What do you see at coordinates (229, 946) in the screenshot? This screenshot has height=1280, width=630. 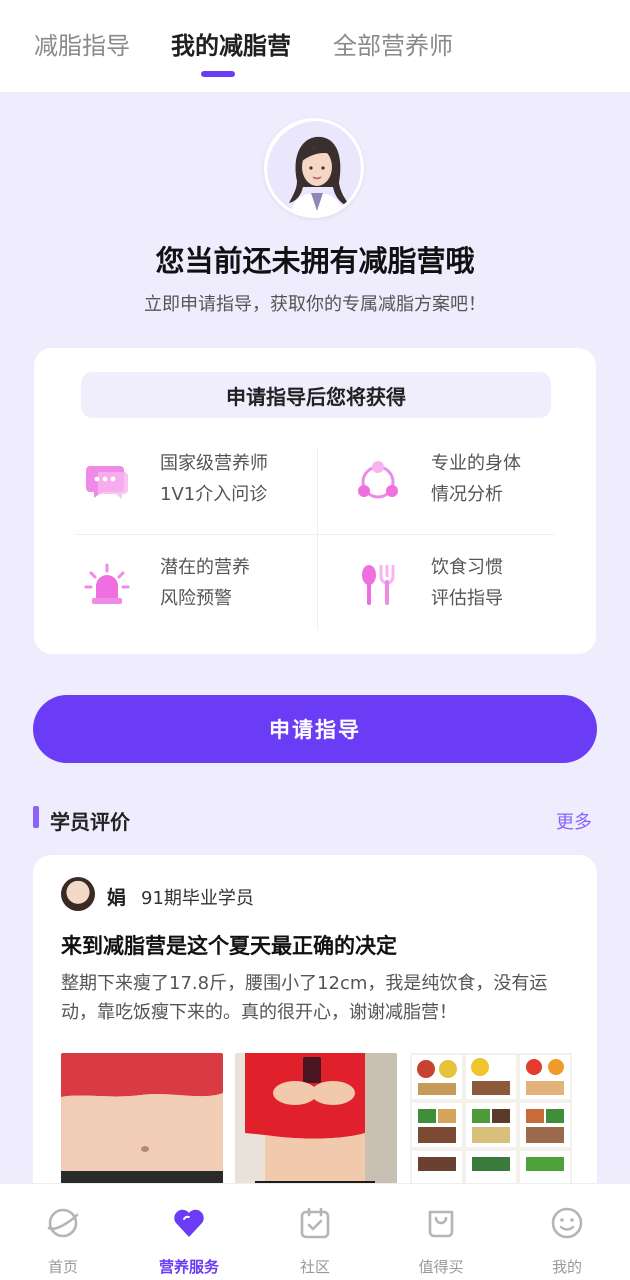 I see `review-title: 来到减脂营是这个夏天最正确的决定` at bounding box center [229, 946].